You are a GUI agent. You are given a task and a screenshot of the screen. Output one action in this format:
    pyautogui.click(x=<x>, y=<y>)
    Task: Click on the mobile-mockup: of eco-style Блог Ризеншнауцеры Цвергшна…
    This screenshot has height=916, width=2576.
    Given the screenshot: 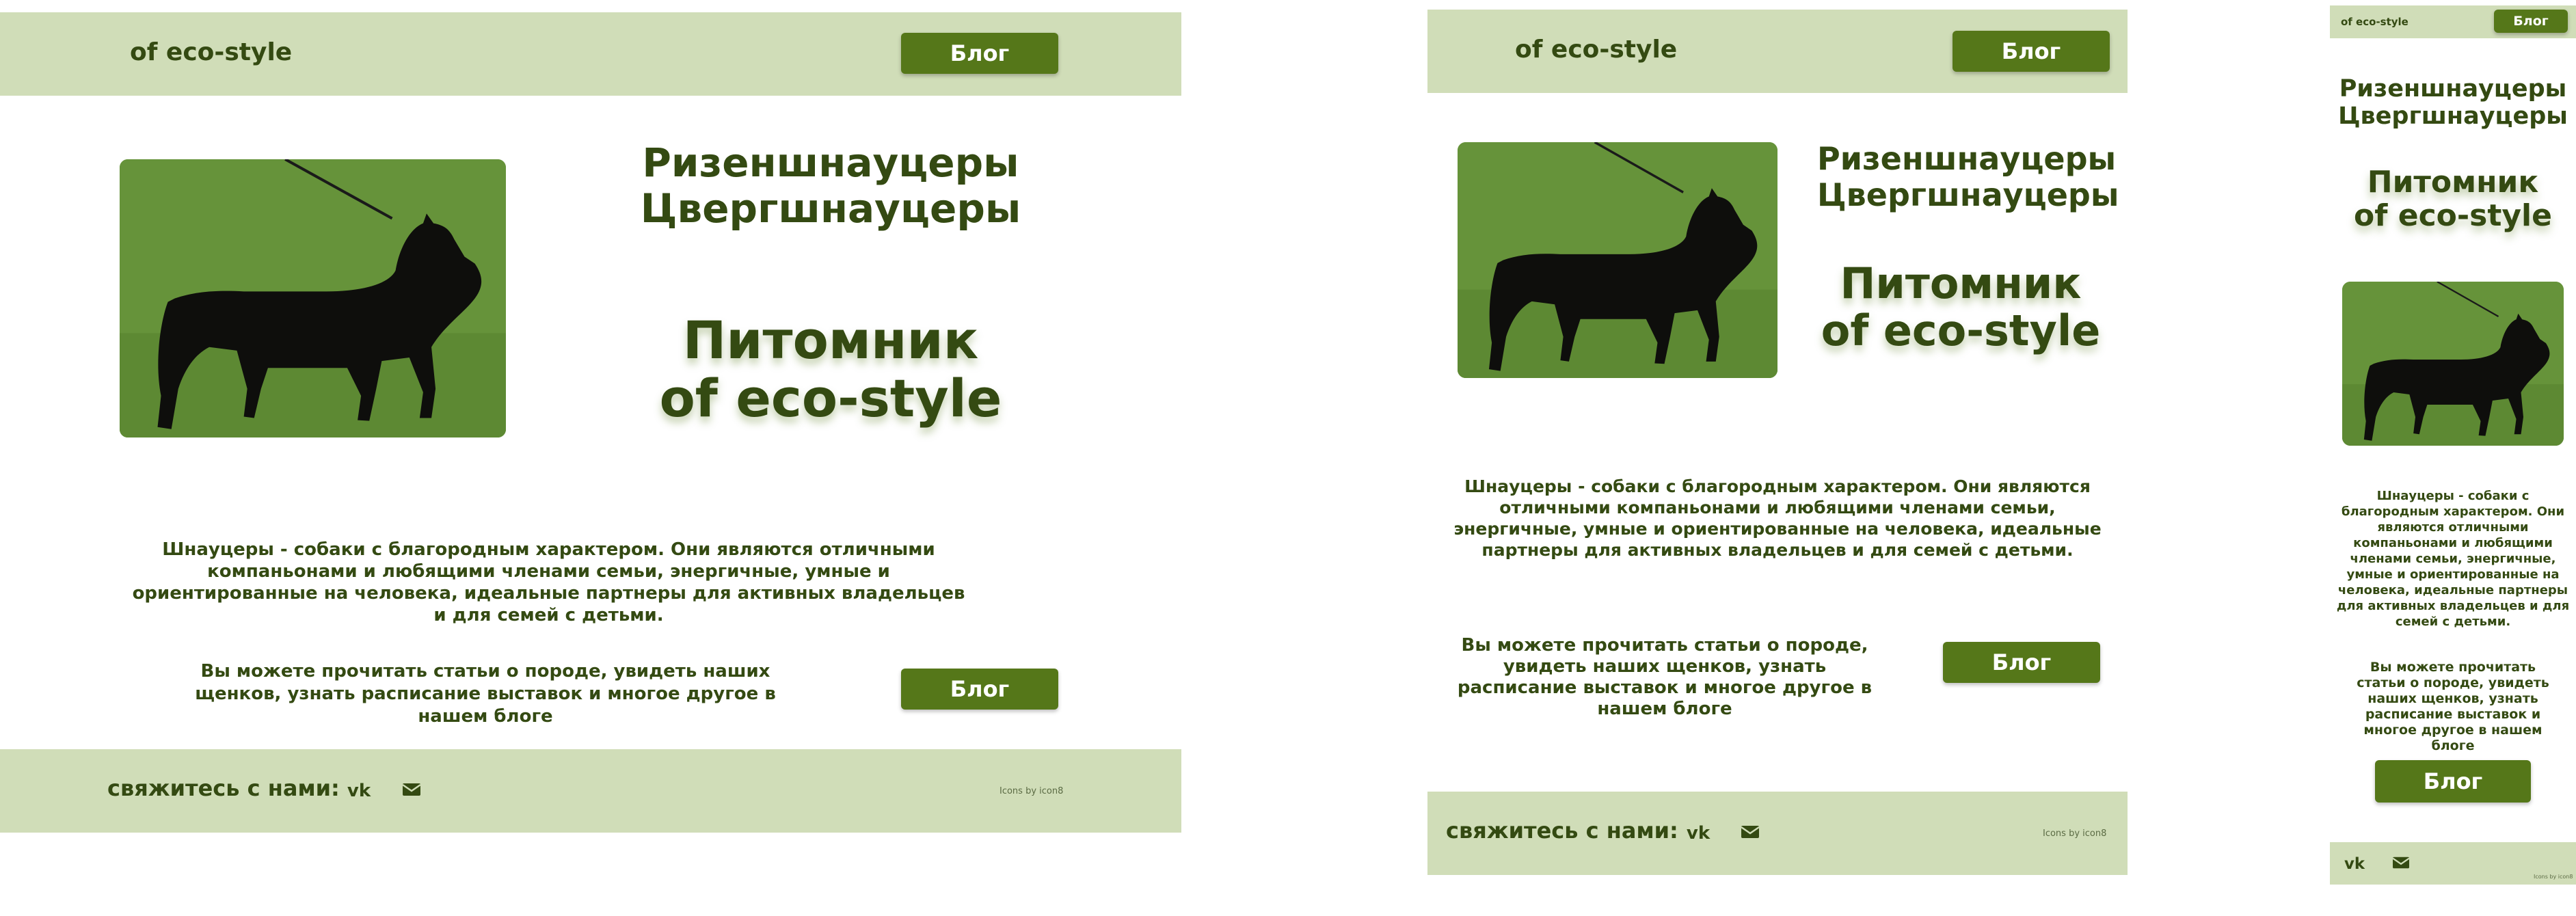 What is the action you would take?
    pyautogui.click(x=2453, y=458)
    